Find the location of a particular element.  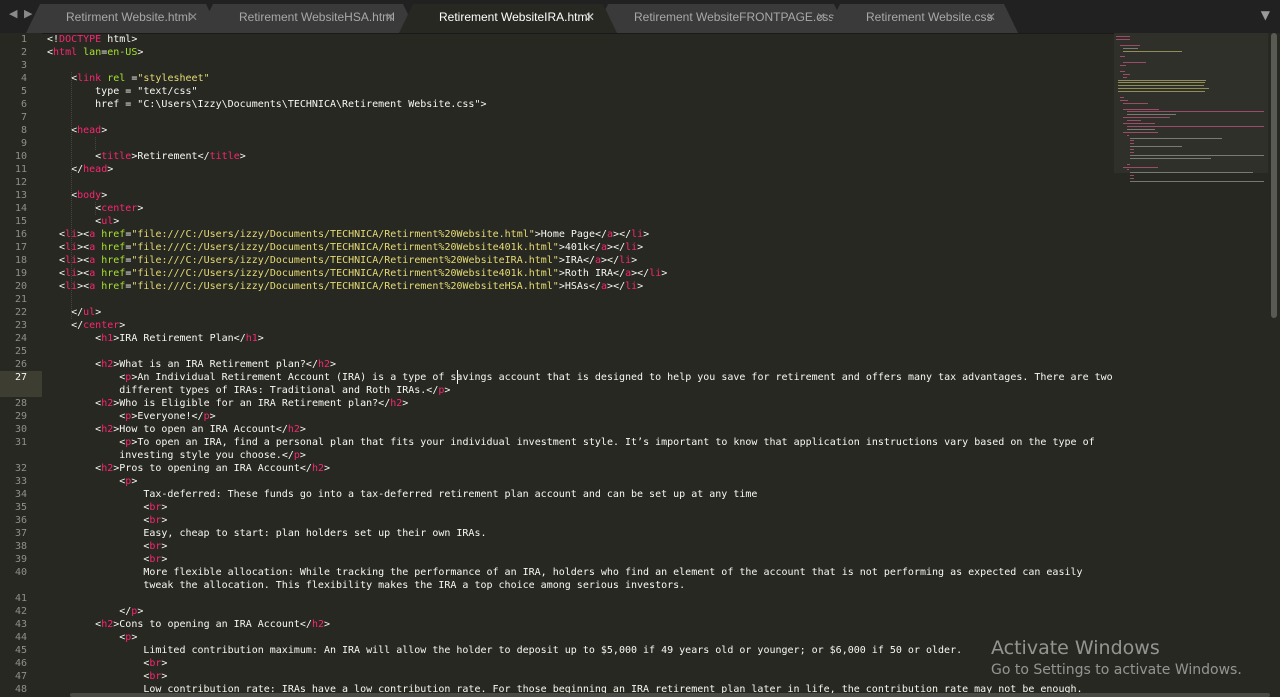

line-number: 14 is located at coordinates (20, 208).